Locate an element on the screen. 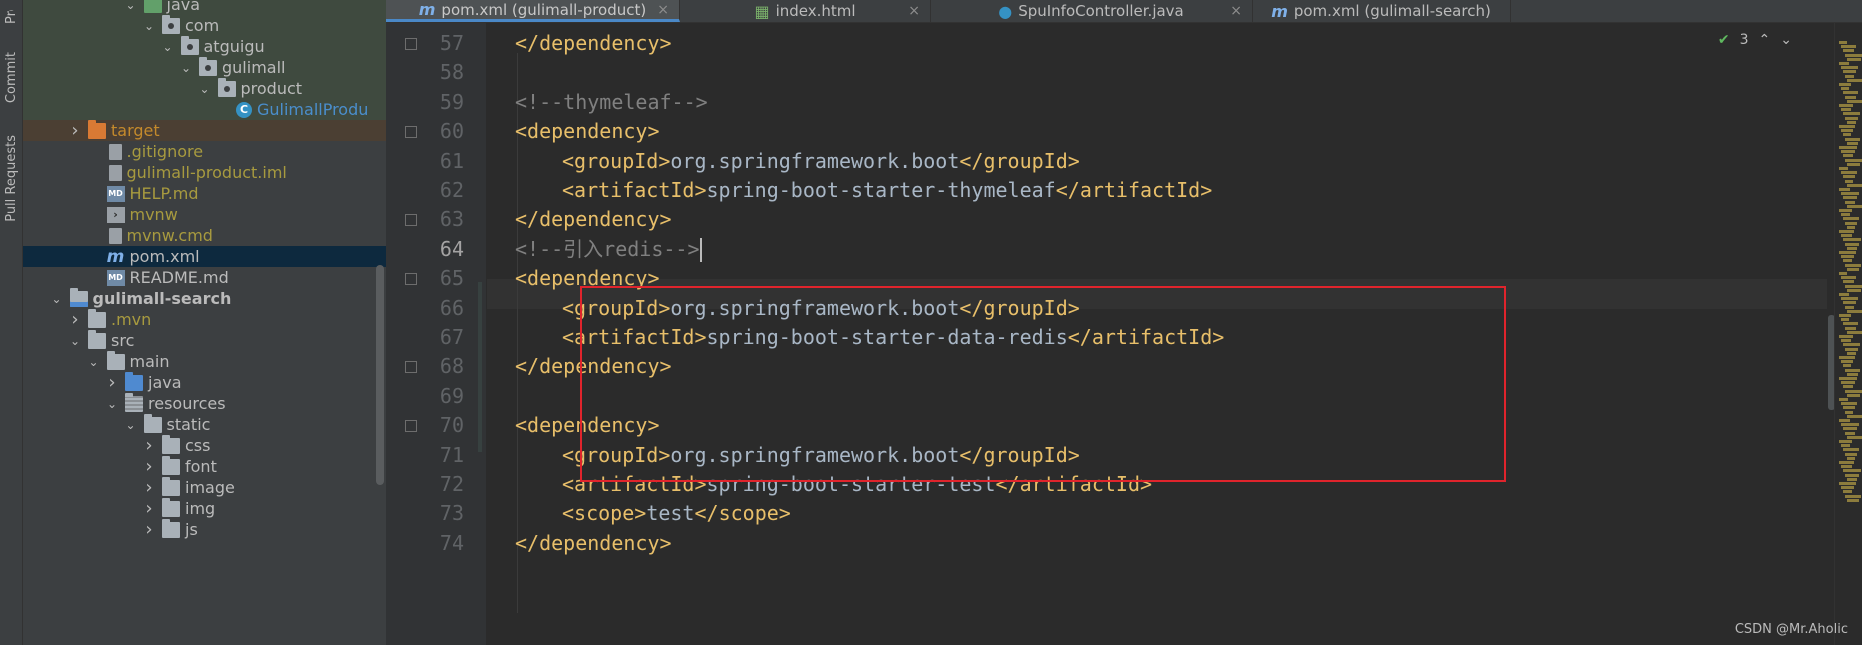  vcs-change-marker is located at coordinates (480, 367).